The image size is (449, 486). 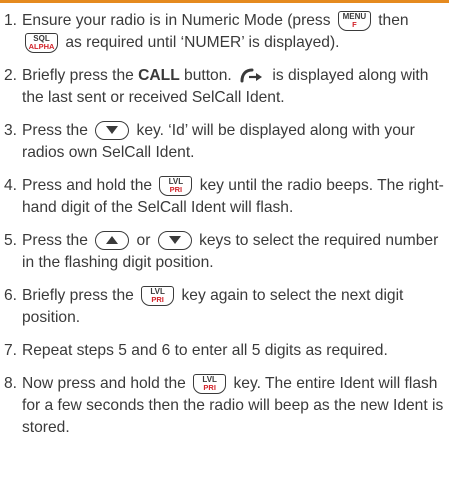 What do you see at coordinates (11, 75) in the screenshot?
I see `step-number: 2.` at bounding box center [11, 75].